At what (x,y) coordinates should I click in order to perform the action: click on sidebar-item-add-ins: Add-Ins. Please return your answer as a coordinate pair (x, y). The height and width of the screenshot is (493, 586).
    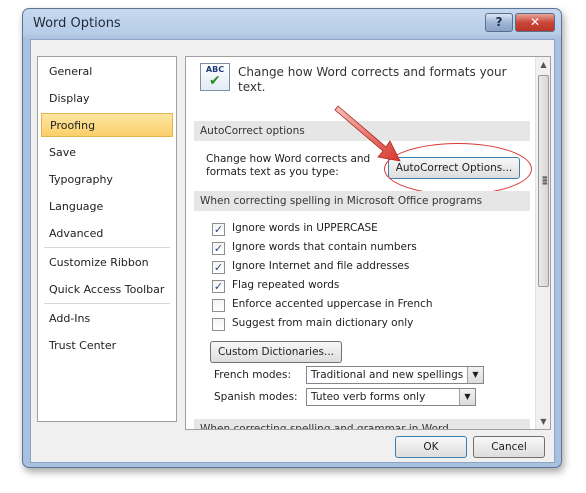
    Looking at the image, I should click on (107, 319).